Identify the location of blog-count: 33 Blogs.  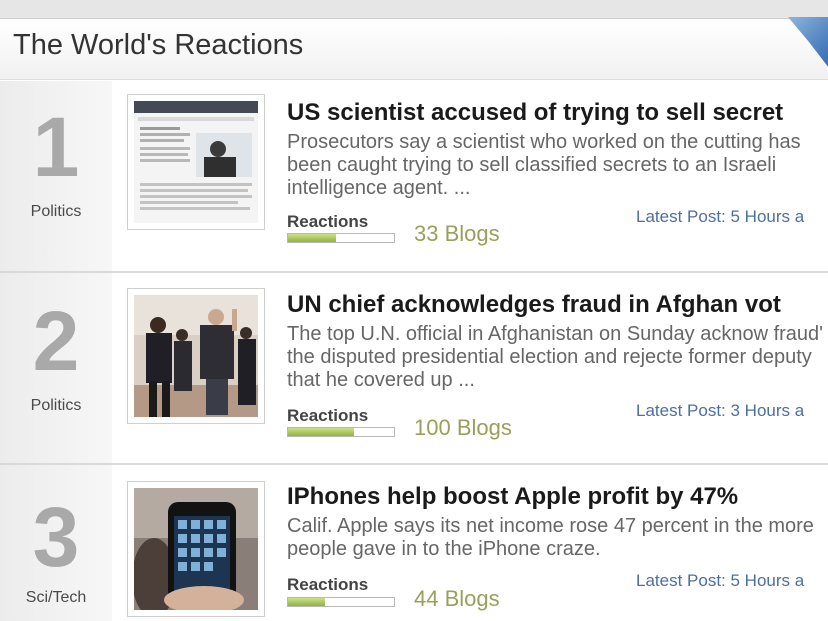
(457, 234).